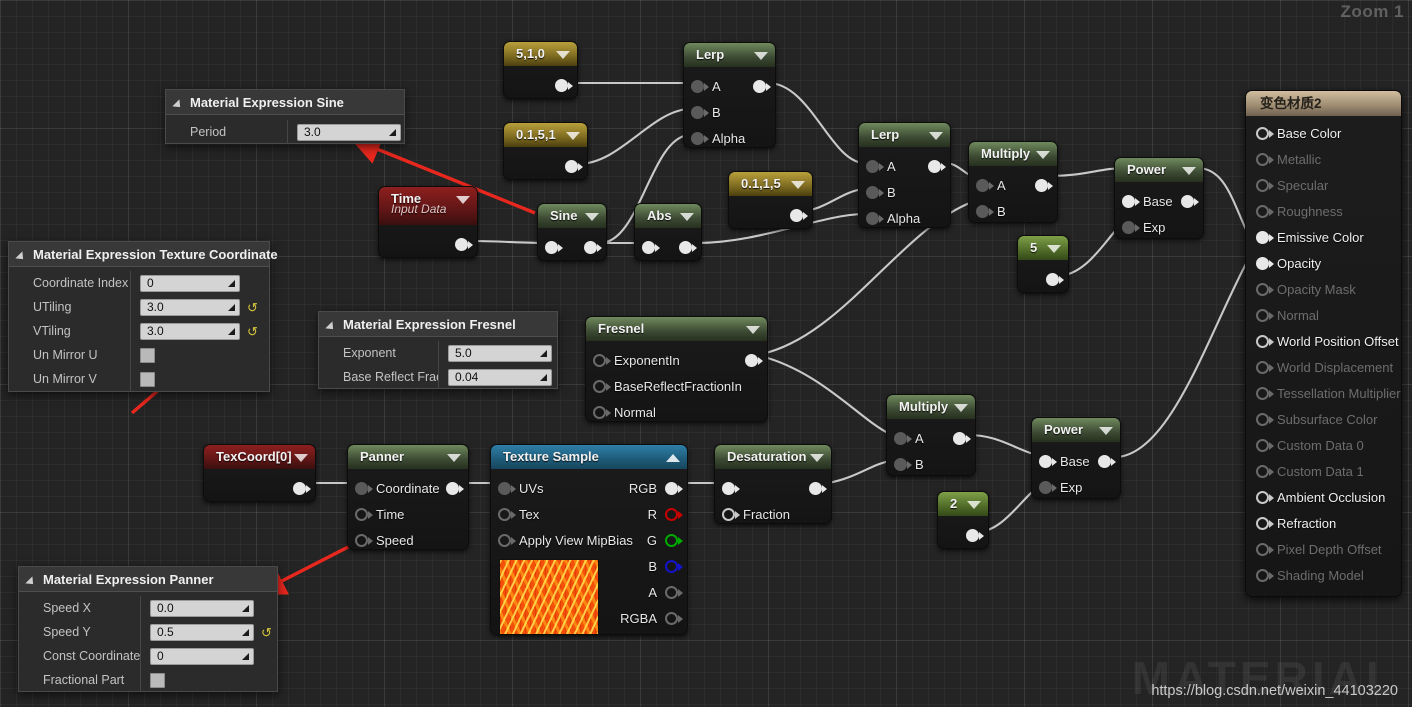 Image resolution: width=1412 pixels, height=707 pixels. I want to click on node-constant-0-1-5-1: 0.1,5,1, so click(545, 151).